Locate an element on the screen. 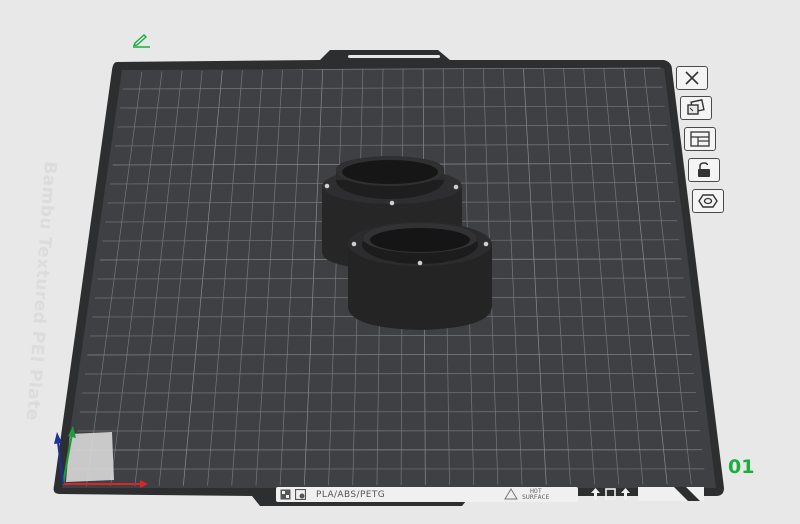 This screenshot has height=524, width=800. bed-square-icon is located at coordinates (610, 494).